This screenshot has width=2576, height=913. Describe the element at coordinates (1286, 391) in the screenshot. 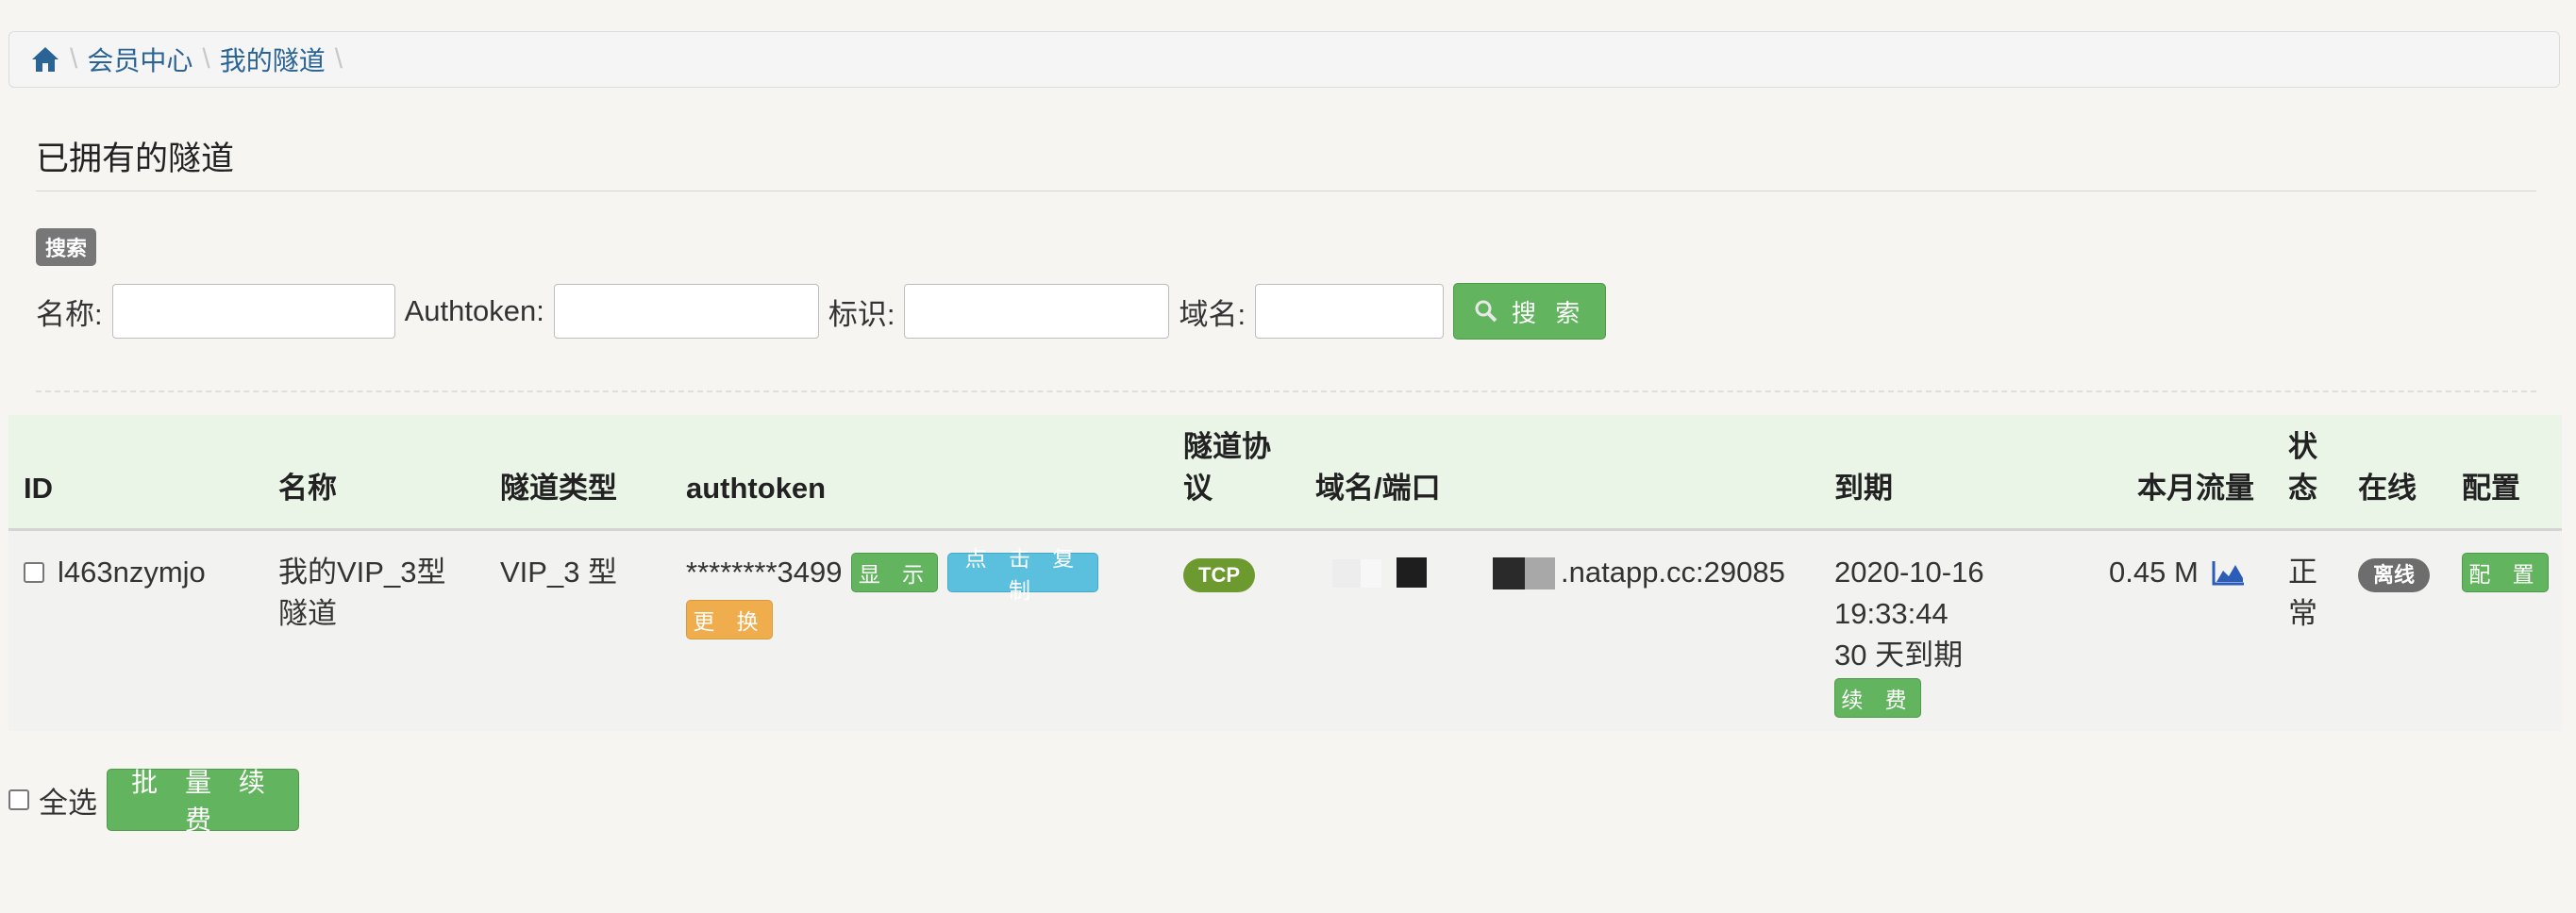

I see `dashed-divider` at that location.